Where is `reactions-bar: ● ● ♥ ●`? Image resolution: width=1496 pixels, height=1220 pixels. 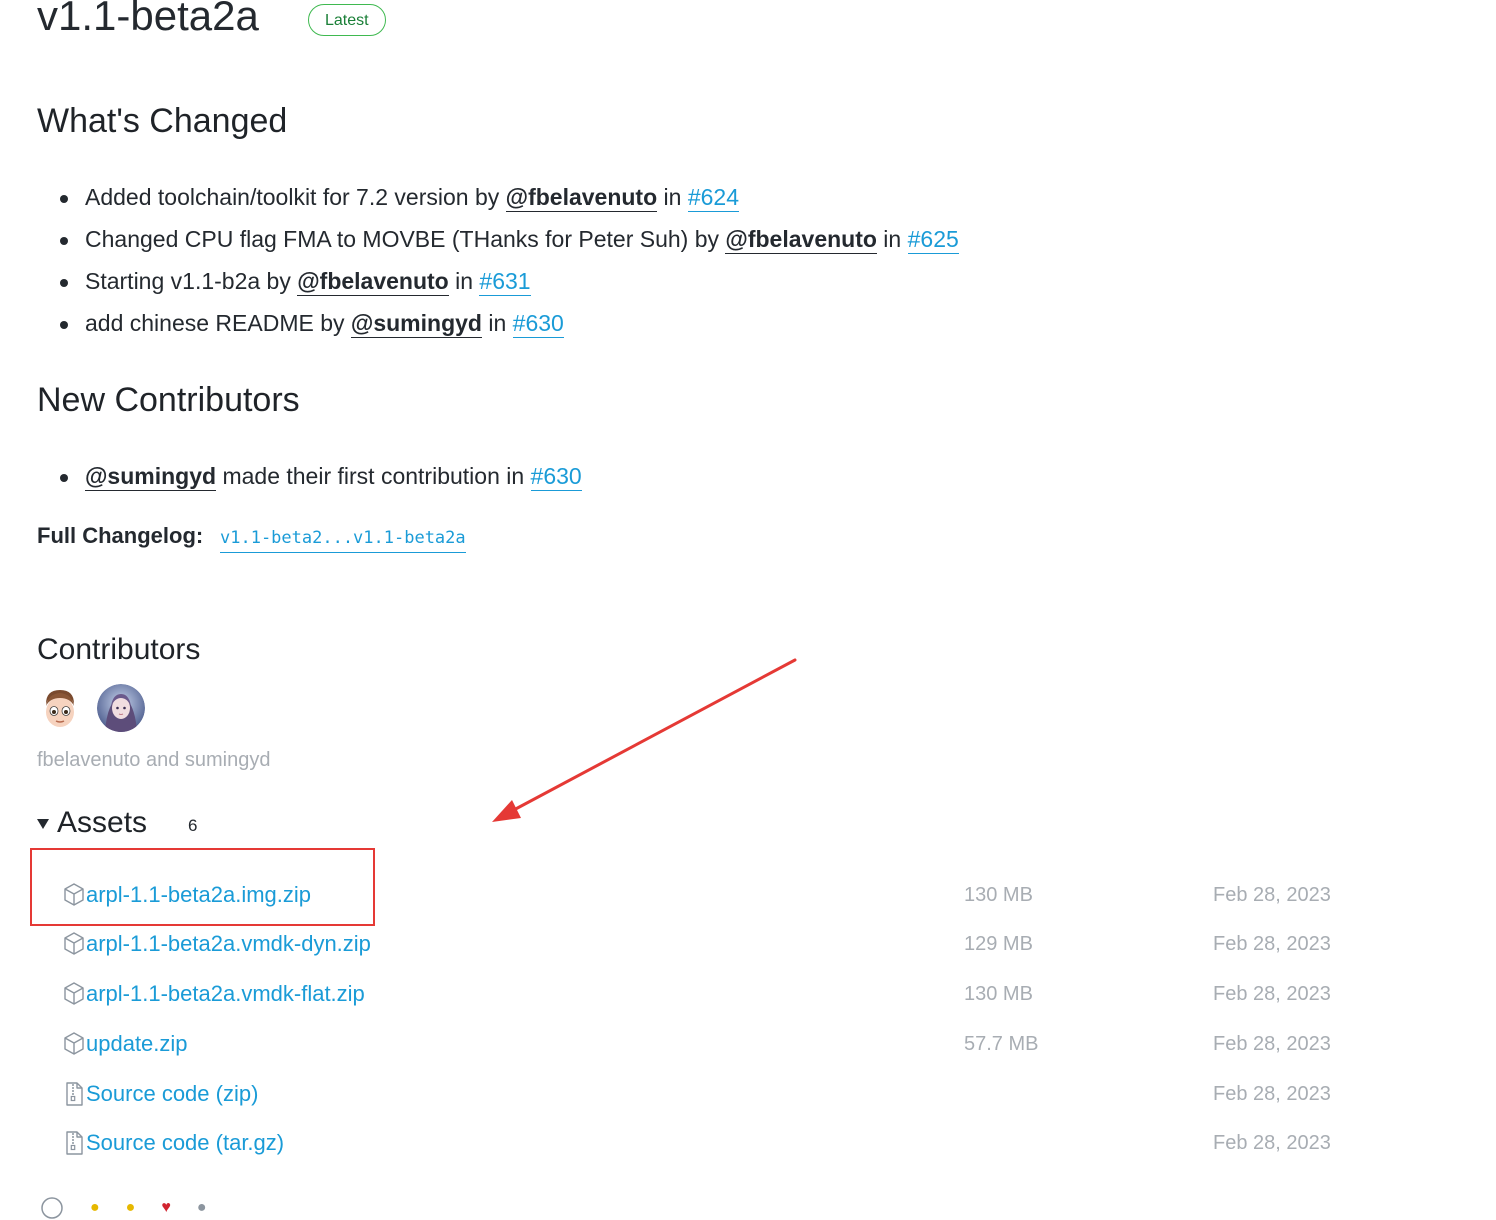
reactions-bar: ● ● ♥ ● is located at coordinates (123, 1208).